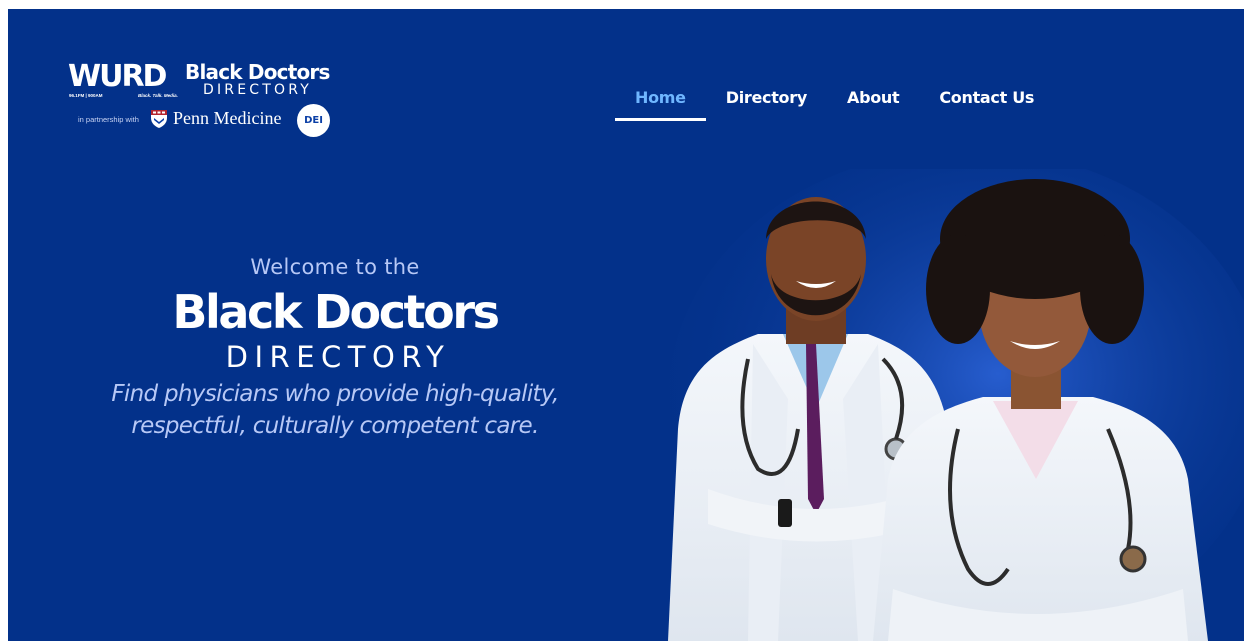 The width and height of the screenshot is (1244, 641). I want to click on hero-tagline-line2: respectful, culturally competent care., so click(335, 426).